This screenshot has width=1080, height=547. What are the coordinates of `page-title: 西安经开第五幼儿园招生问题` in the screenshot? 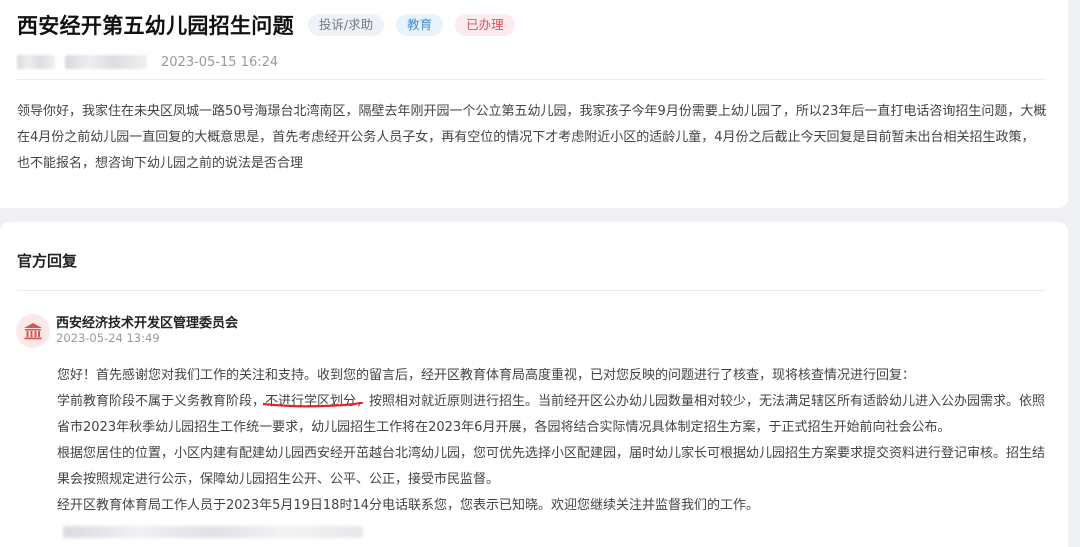 It's located at (155, 26).